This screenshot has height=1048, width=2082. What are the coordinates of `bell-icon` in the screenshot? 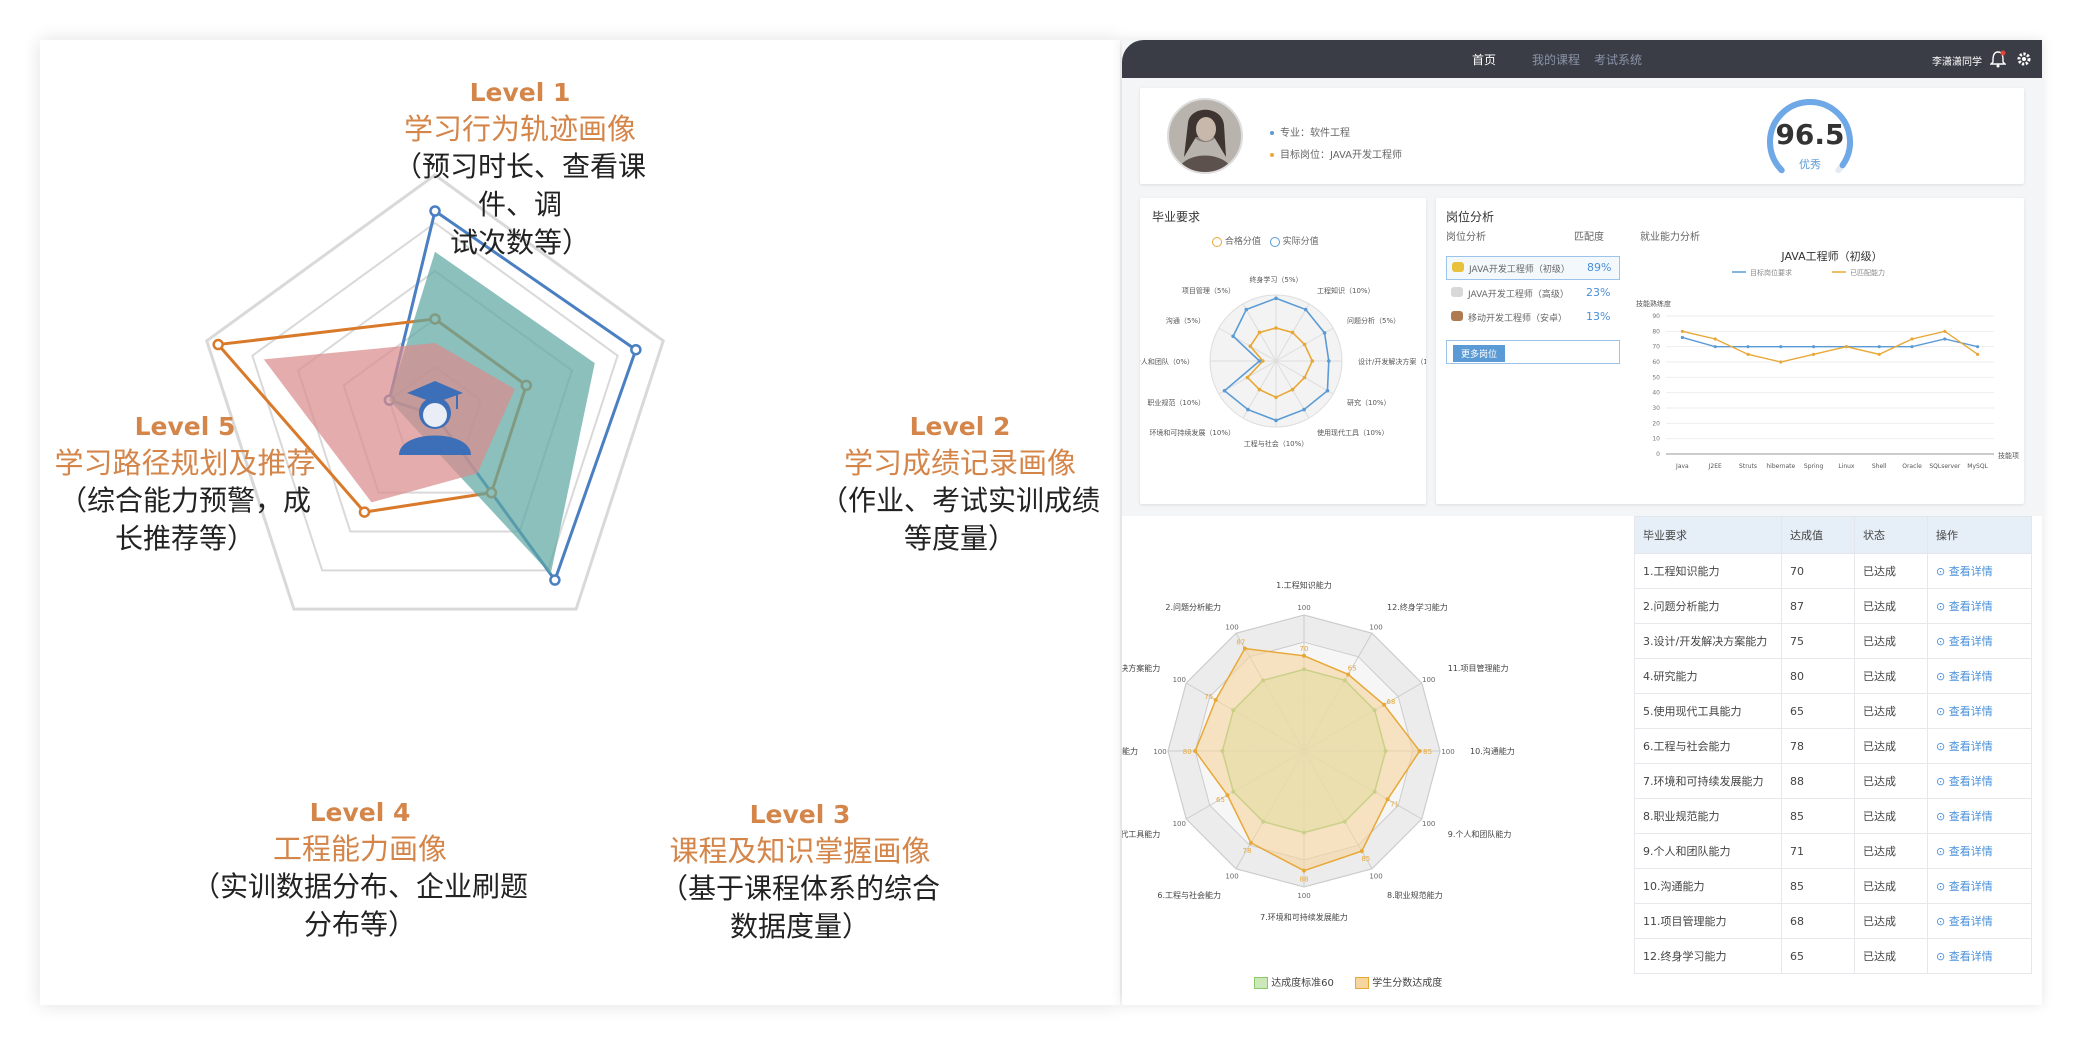 It's located at (1998, 59).